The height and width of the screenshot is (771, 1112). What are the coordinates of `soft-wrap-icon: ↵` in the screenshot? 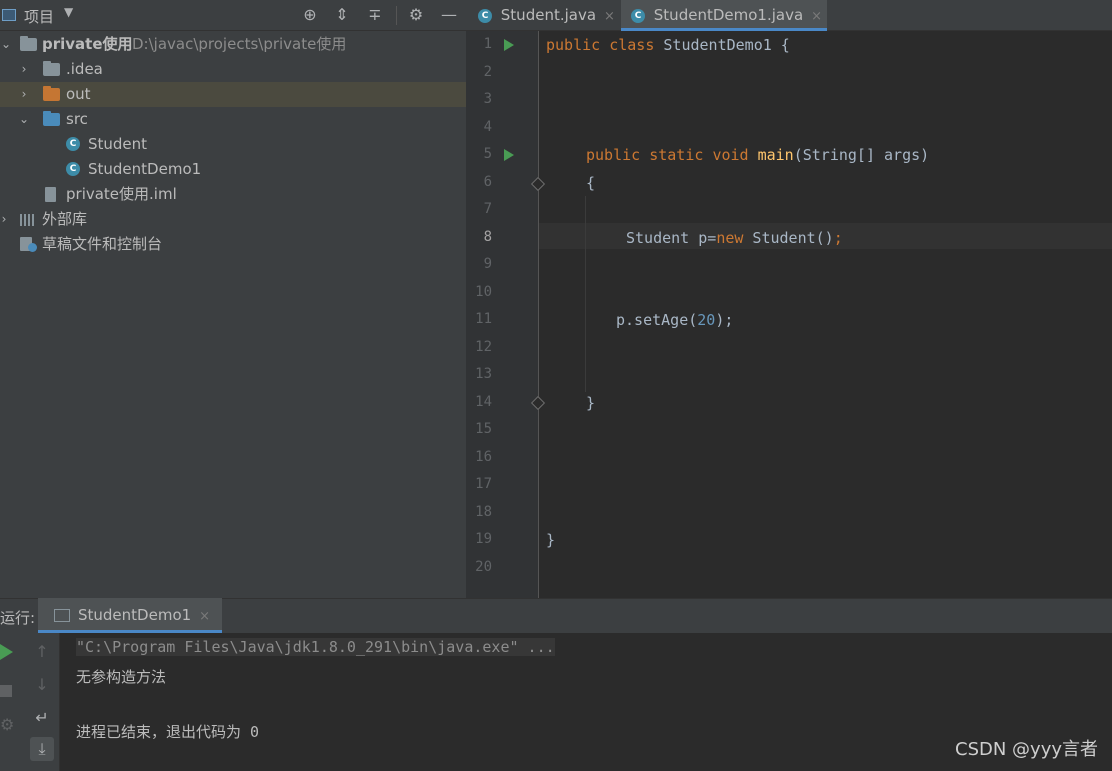 It's located at (42, 718).